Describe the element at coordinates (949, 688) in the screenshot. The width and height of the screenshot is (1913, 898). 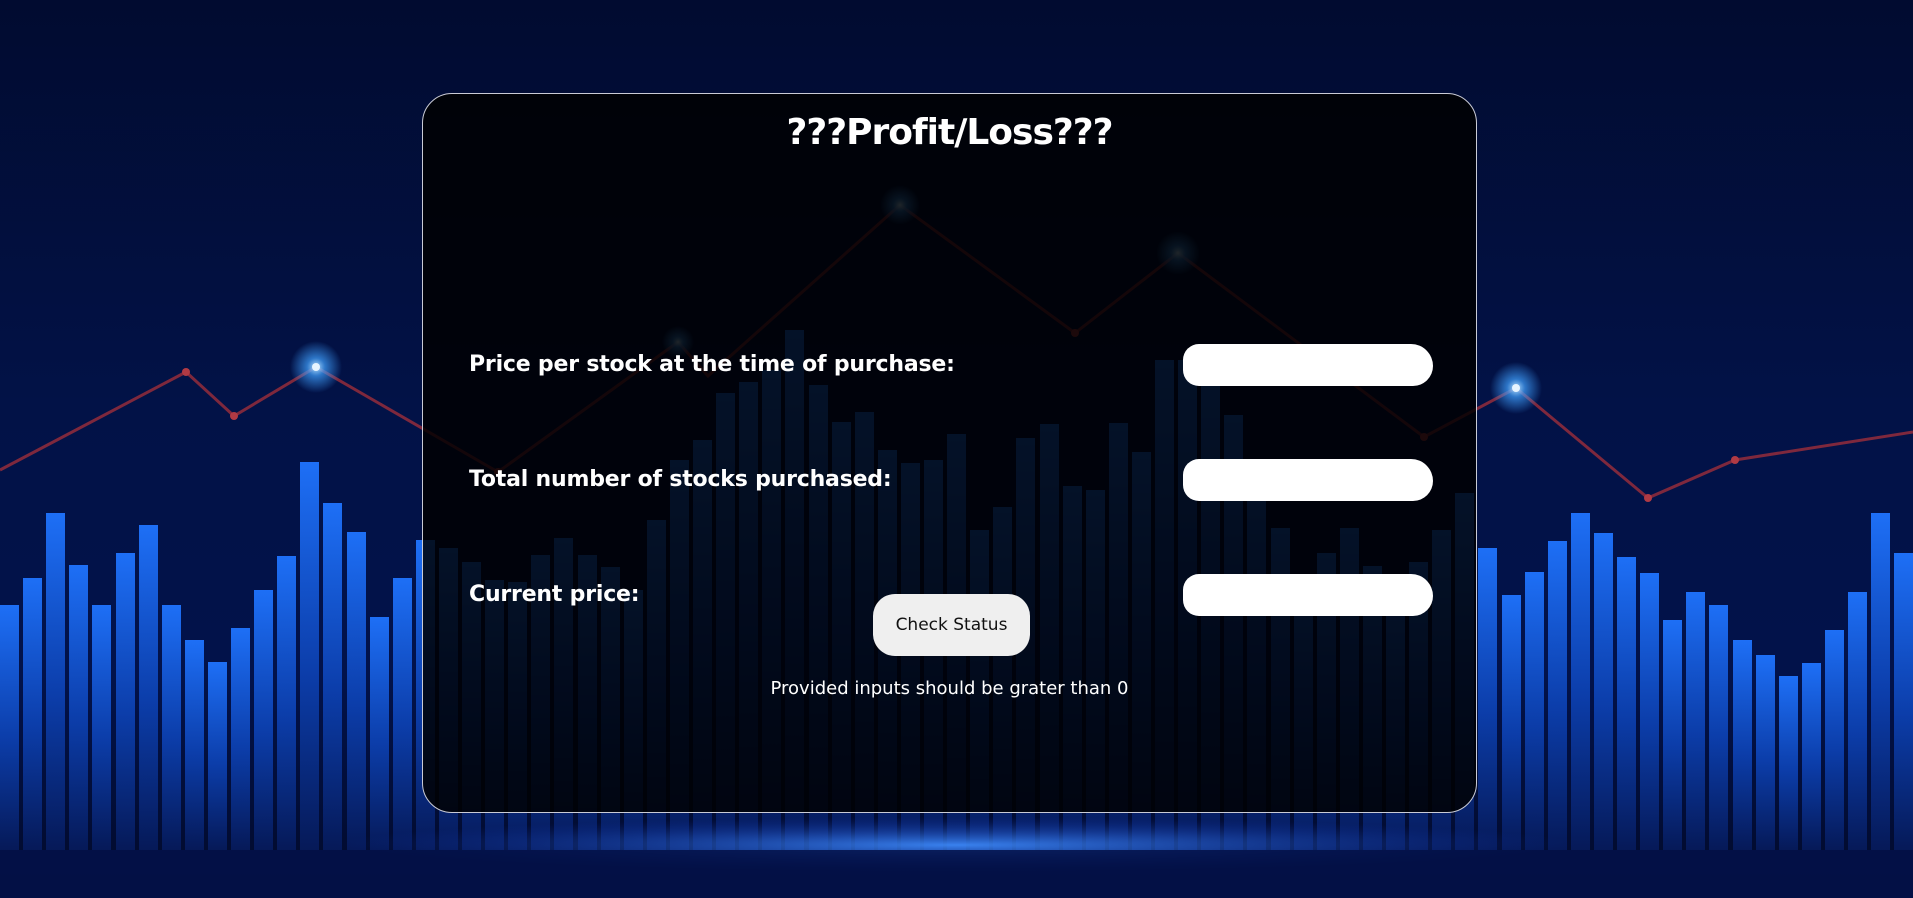
I see `status-message: Provided inputs should be grater than 0` at that location.